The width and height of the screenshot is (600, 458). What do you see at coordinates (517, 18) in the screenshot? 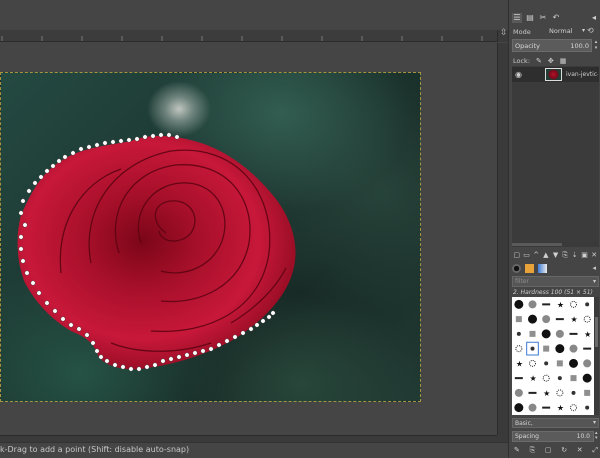
I see `layers-icon: ☰` at bounding box center [517, 18].